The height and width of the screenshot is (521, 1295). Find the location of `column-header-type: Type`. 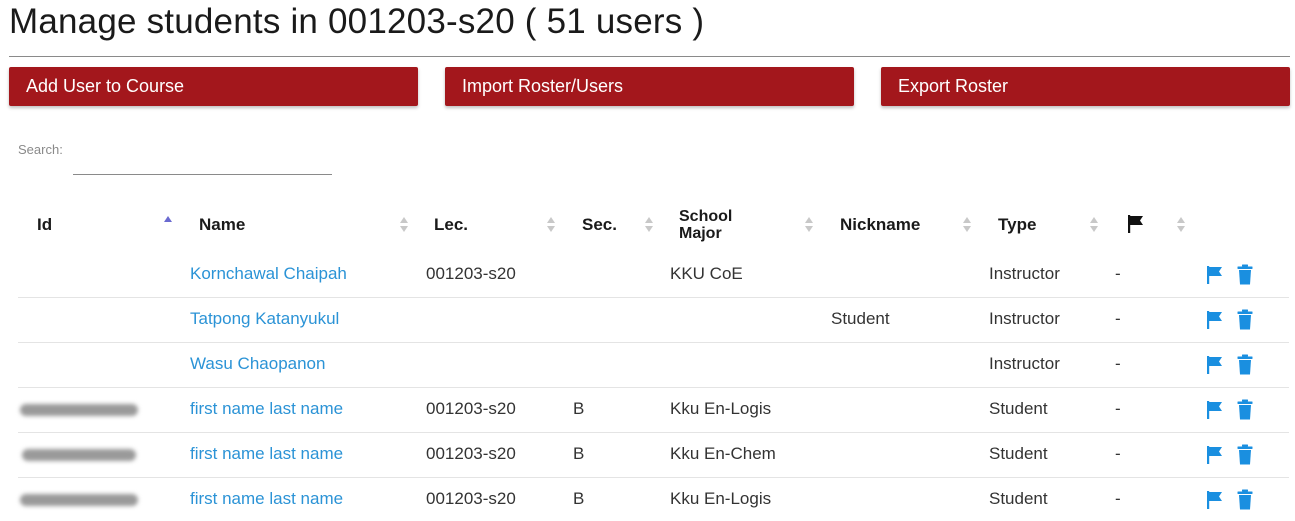

column-header-type: Type is located at coordinates (1017, 225).